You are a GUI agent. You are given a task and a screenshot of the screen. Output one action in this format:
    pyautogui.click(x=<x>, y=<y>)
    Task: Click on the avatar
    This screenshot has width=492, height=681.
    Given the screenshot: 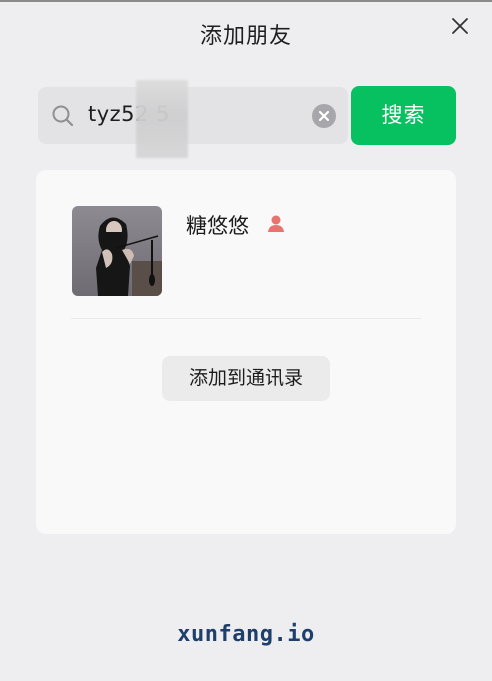 What is the action you would take?
    pyautogui.click(x=117, y=251)
    